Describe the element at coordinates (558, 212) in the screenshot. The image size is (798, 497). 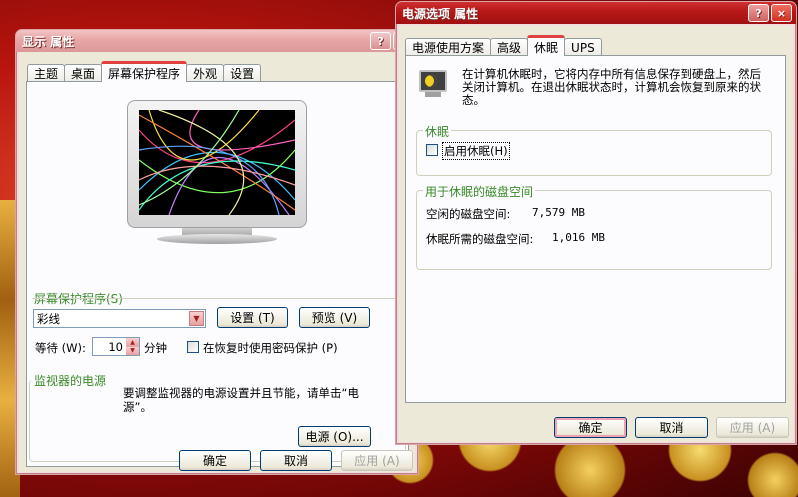
I see `free-space-value: 7,579 MB` at that location.